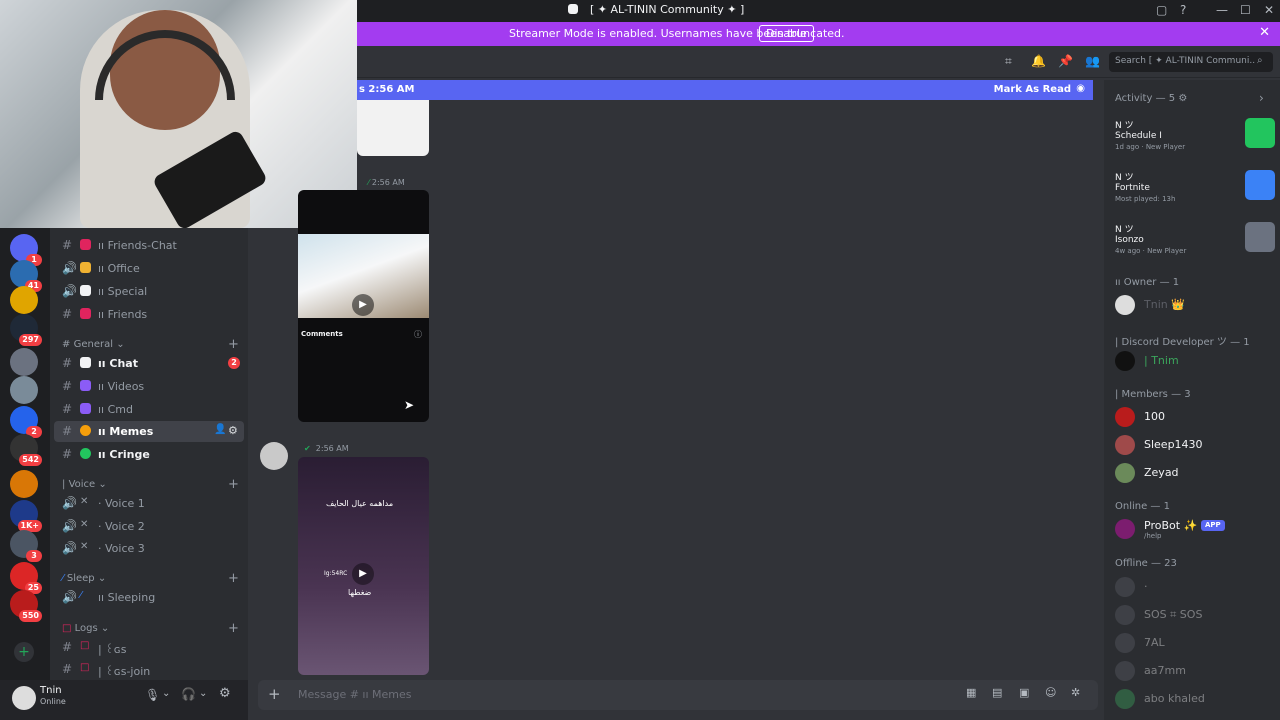 The width and height of the screenshot is (1280, 720). What do you see at coordinates (149, 245) in the screenshot?
I see `channel-friends-chat: # ıı Friends-Chat` at bounding box center [149, 245].